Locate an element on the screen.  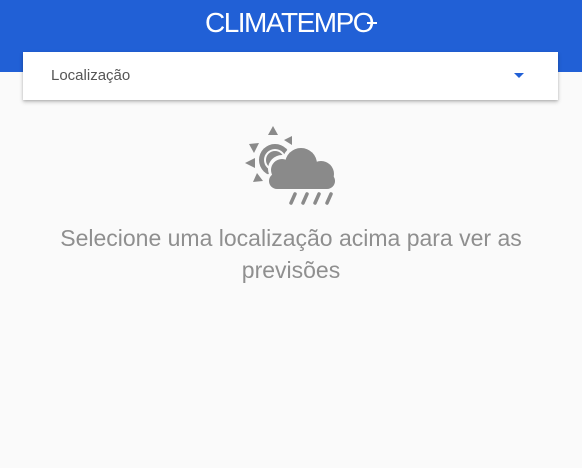
logo-text: CLIMATEMPO is located at coordinates (289, 22).